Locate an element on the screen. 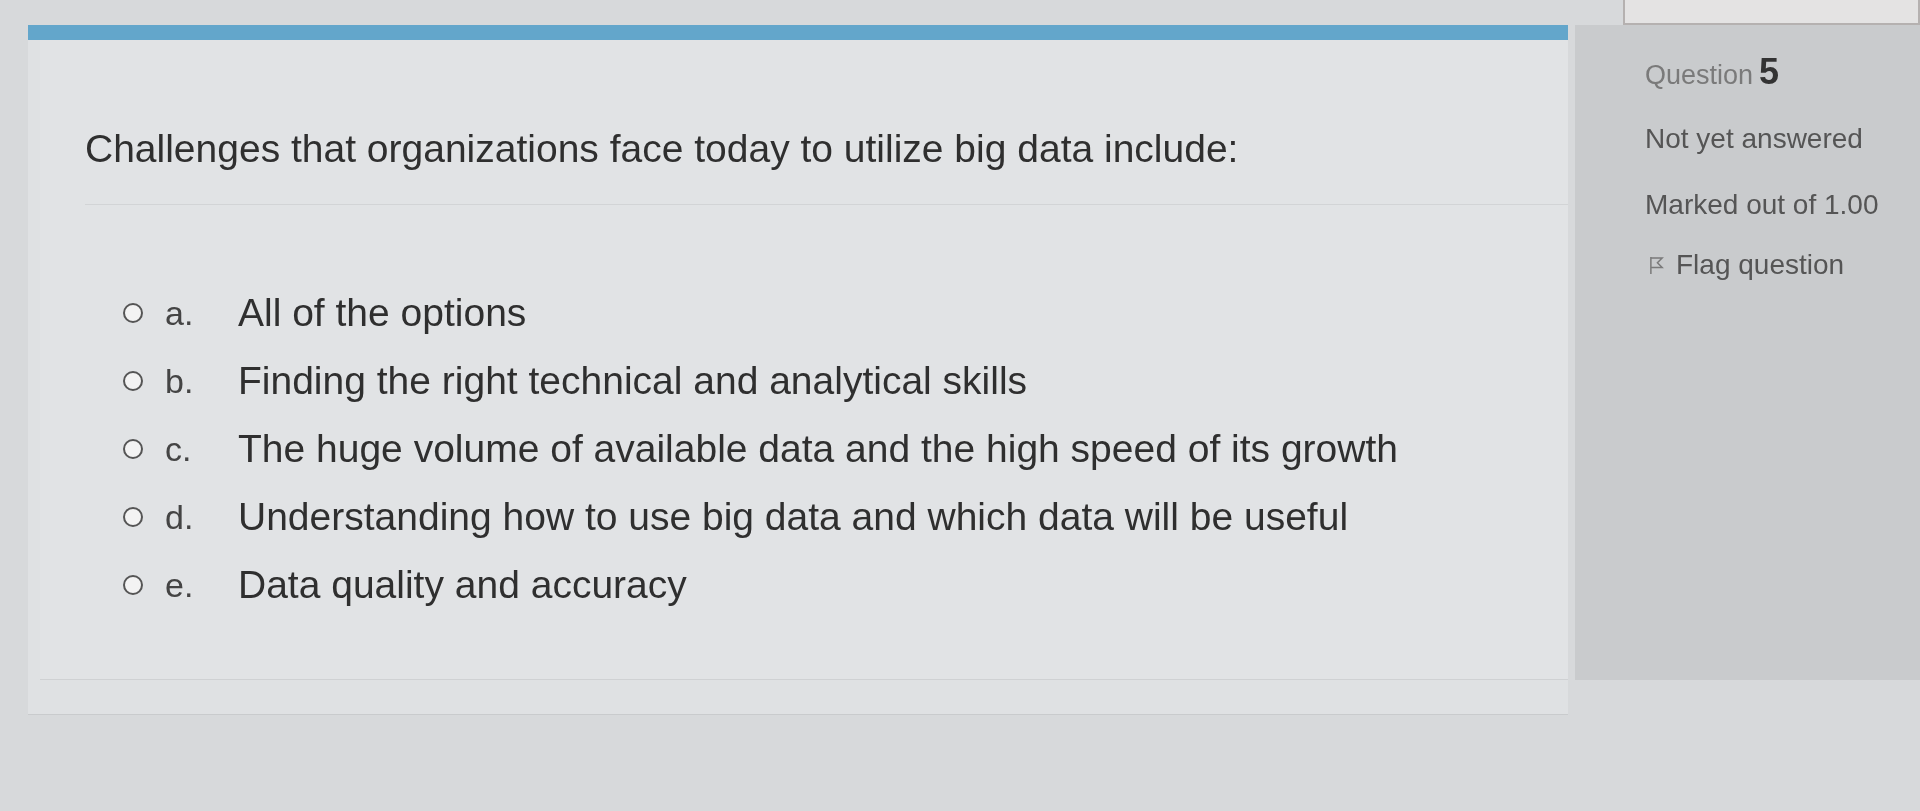  option-letter: c. is located at coordinates (179, 449).